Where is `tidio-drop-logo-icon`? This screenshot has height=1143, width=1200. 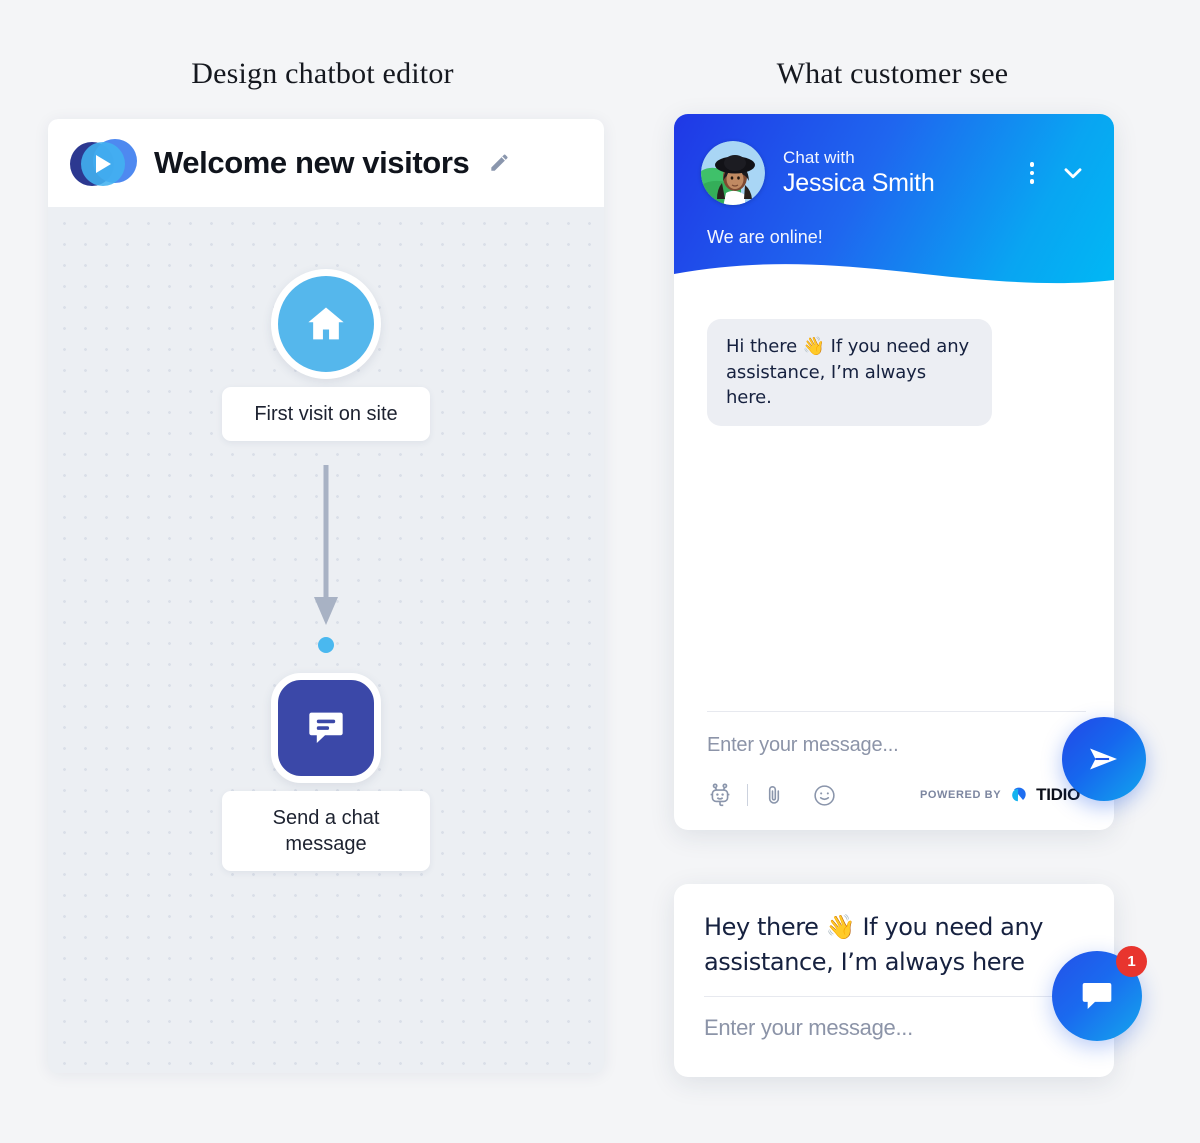
tidio-drop-logo-icon is located at coordinates (1019, 794).